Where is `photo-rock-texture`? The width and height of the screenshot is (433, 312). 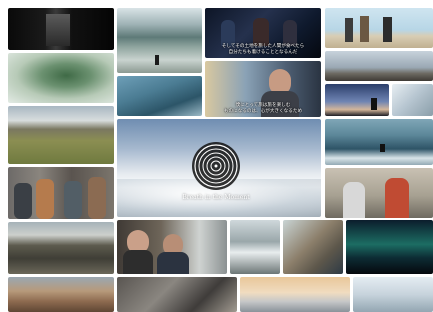
photo-rock-texture is located at coordinates (177, 294).